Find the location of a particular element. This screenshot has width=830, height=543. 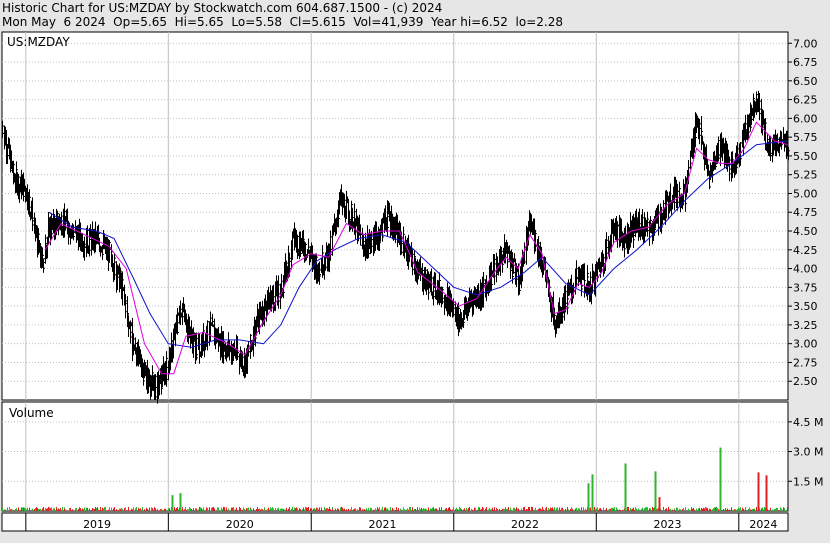

volume-tick-label: 4.5 M is located at coordinates (808, 422).